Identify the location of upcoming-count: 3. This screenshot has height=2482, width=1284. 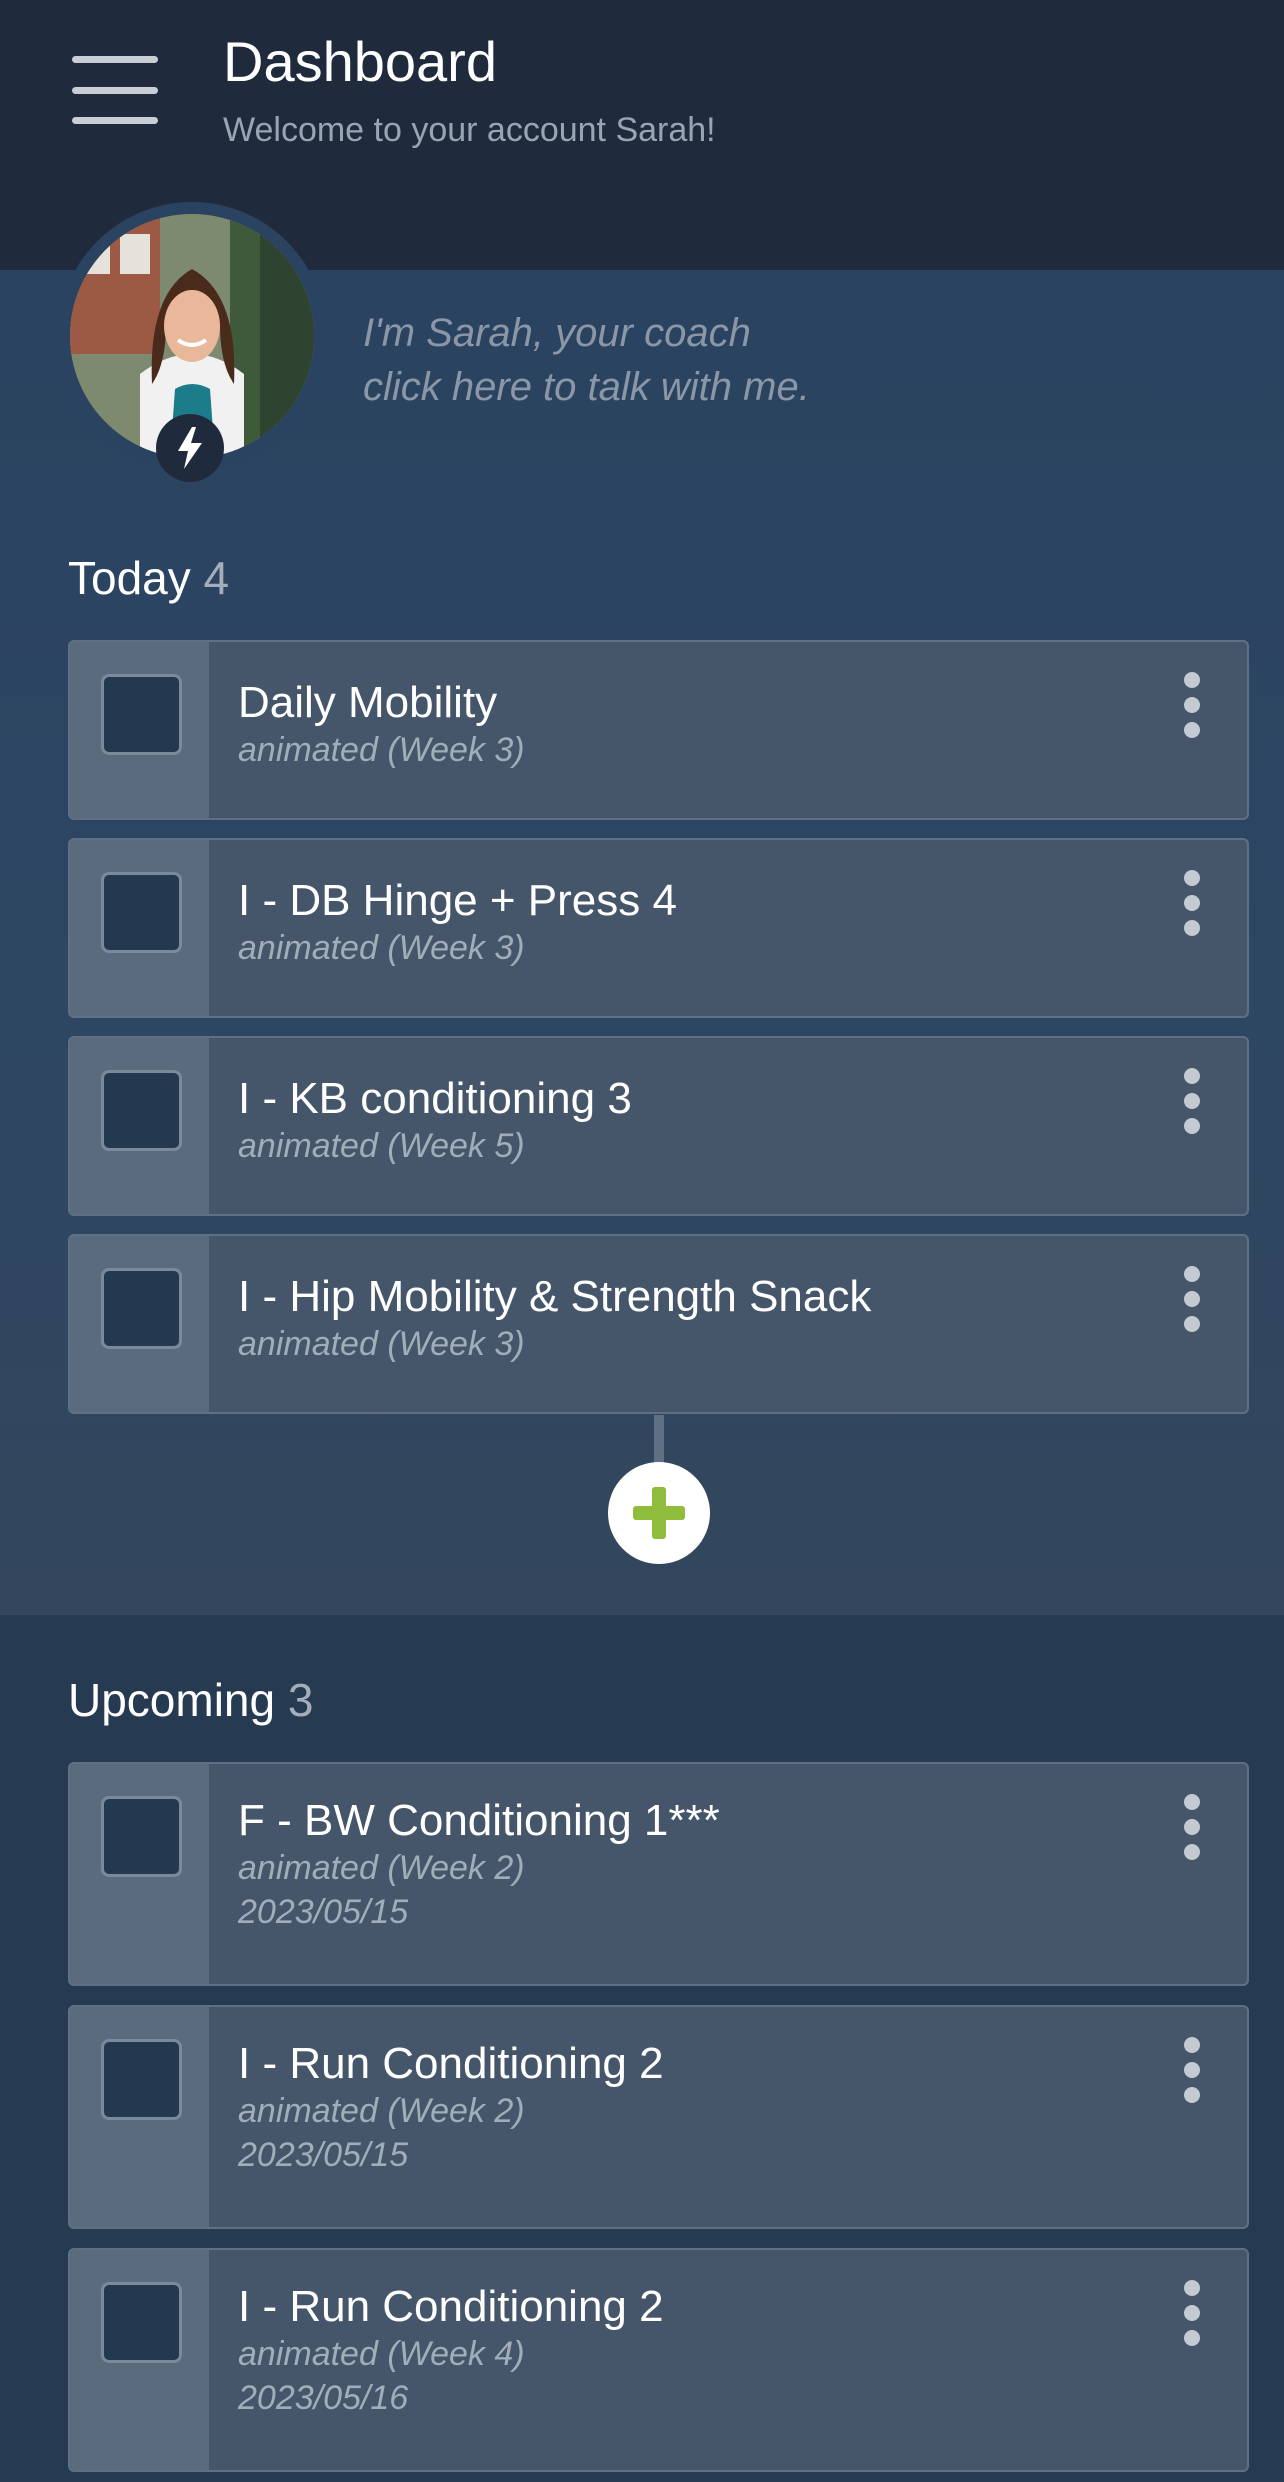
(300, 1700).